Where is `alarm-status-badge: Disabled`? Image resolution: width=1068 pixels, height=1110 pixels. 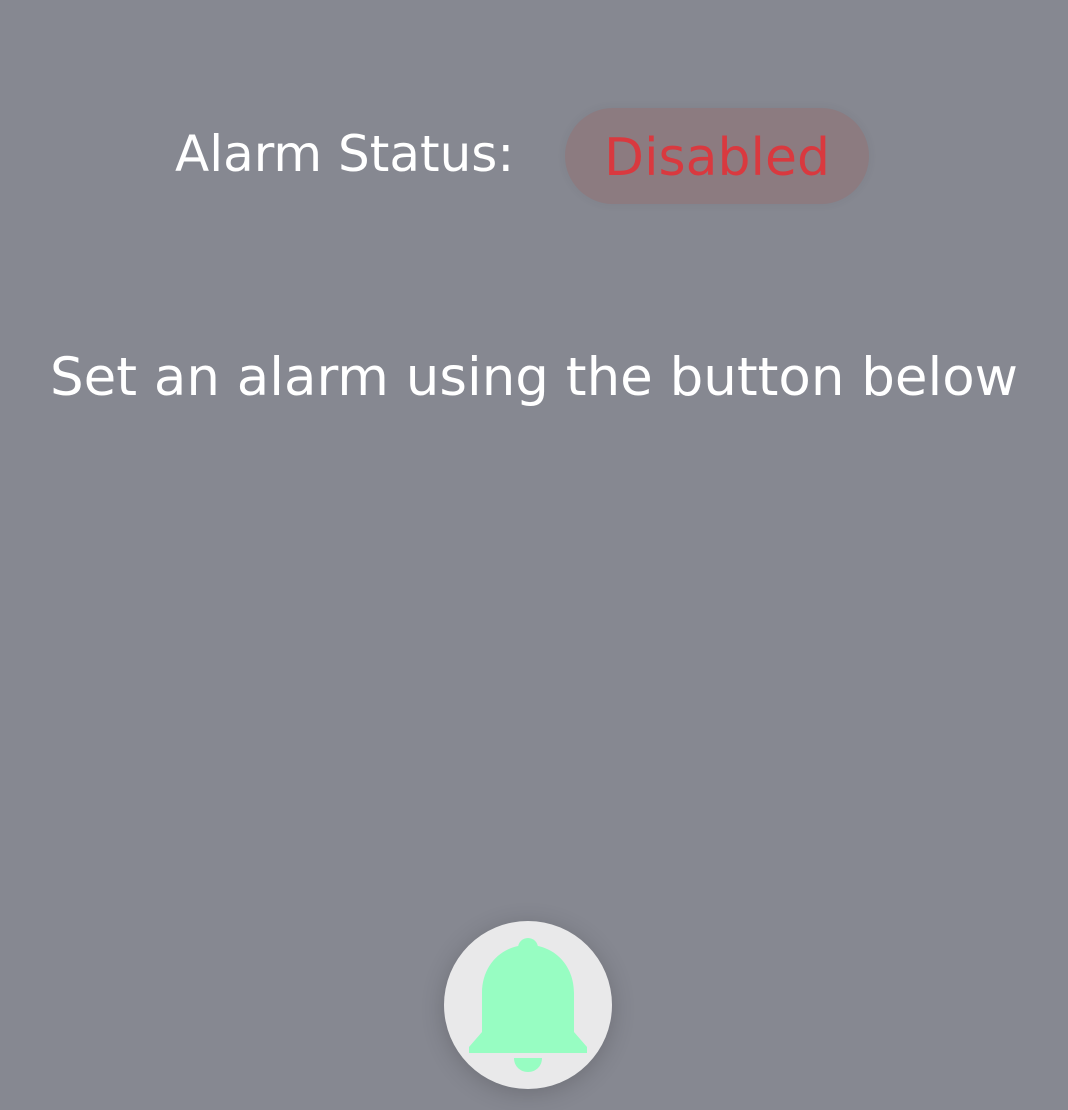
alarm-status-badge: Disabled is located at coordinates (717, 156).